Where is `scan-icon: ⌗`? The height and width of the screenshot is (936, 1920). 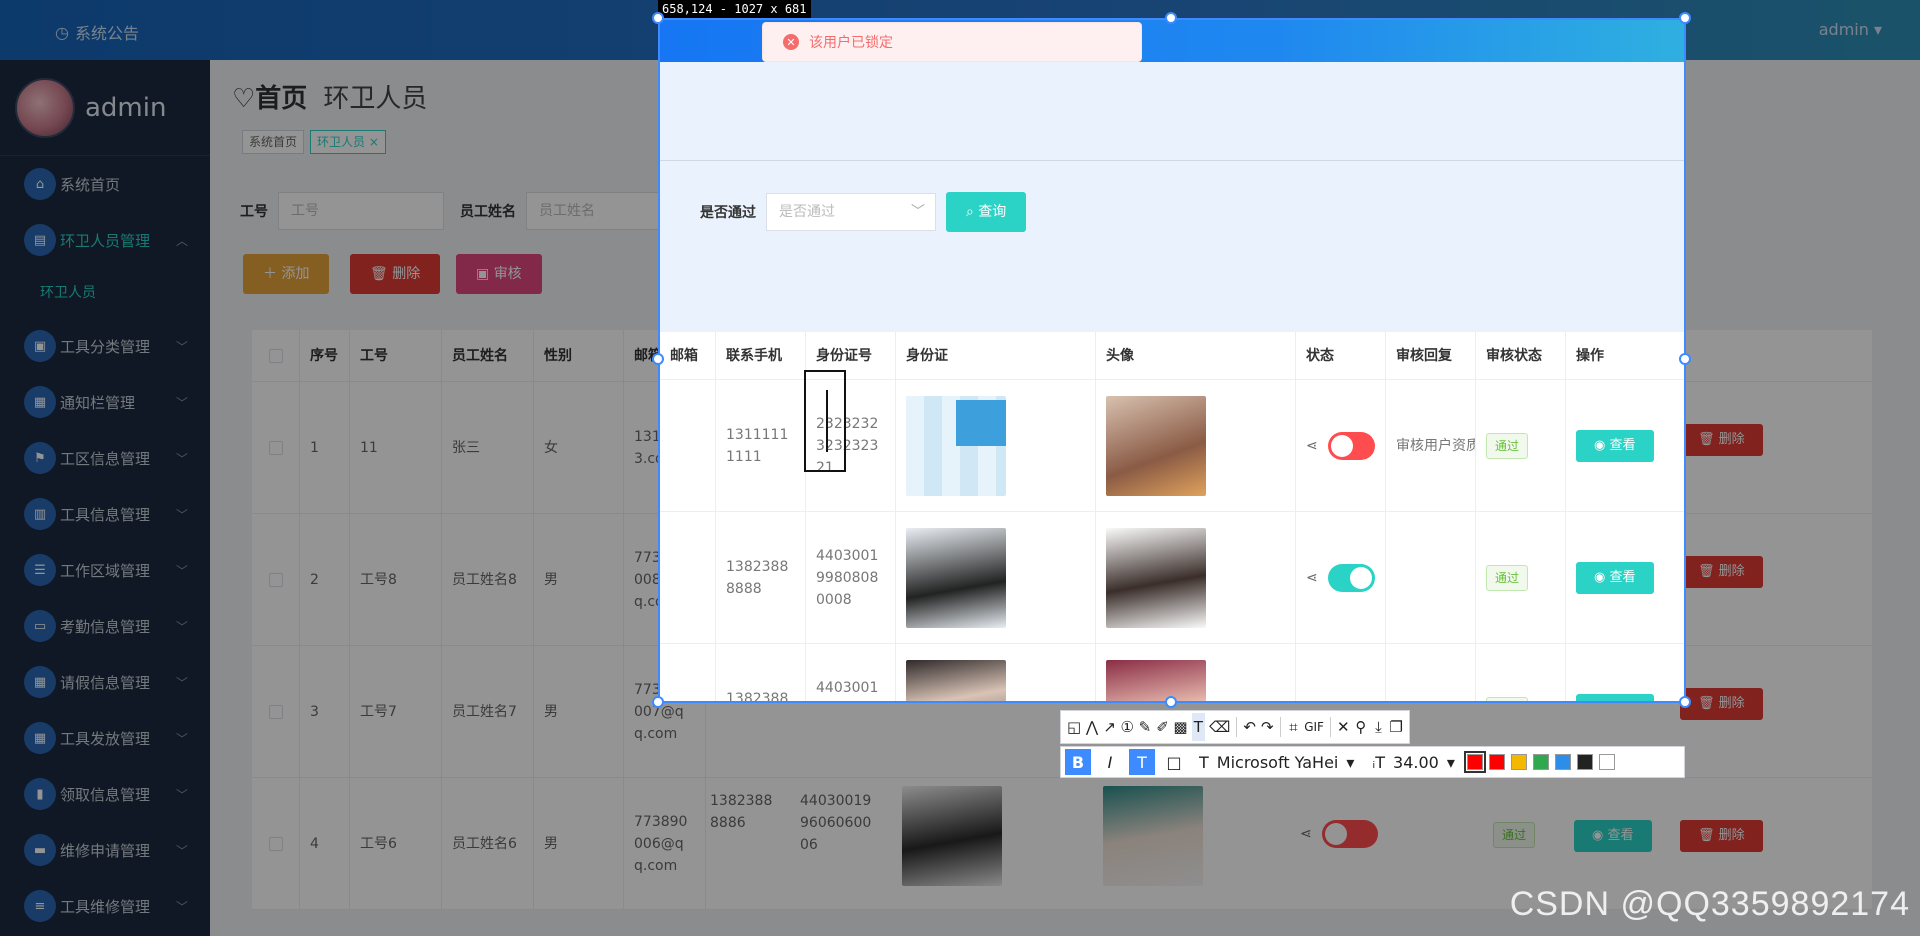
scan-icon: ⌗ is located at coordinates (1294, 727).